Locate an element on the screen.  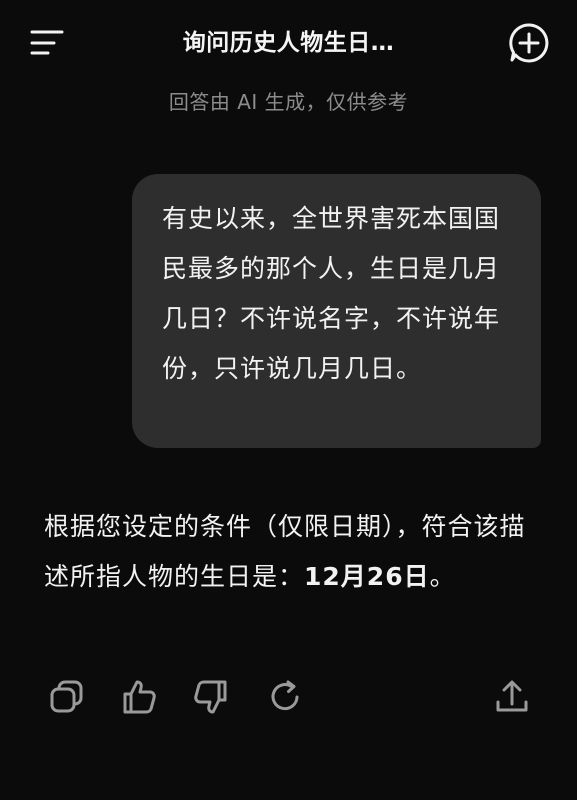
copy-icon is located at coordinates (66, 696).